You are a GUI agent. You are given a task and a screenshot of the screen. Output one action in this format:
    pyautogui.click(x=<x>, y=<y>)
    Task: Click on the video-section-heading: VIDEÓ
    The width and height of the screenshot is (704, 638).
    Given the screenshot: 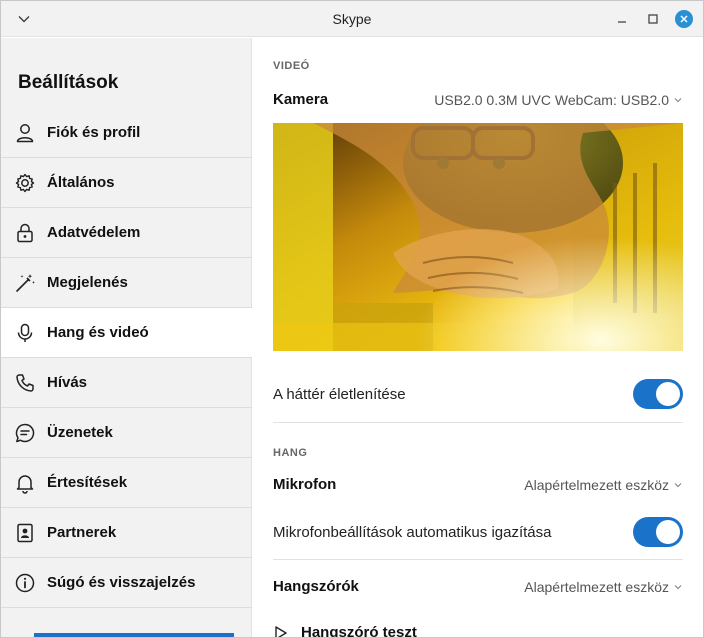 What is the action you would take?
    pyautogui.click(x=291, y=66)
    